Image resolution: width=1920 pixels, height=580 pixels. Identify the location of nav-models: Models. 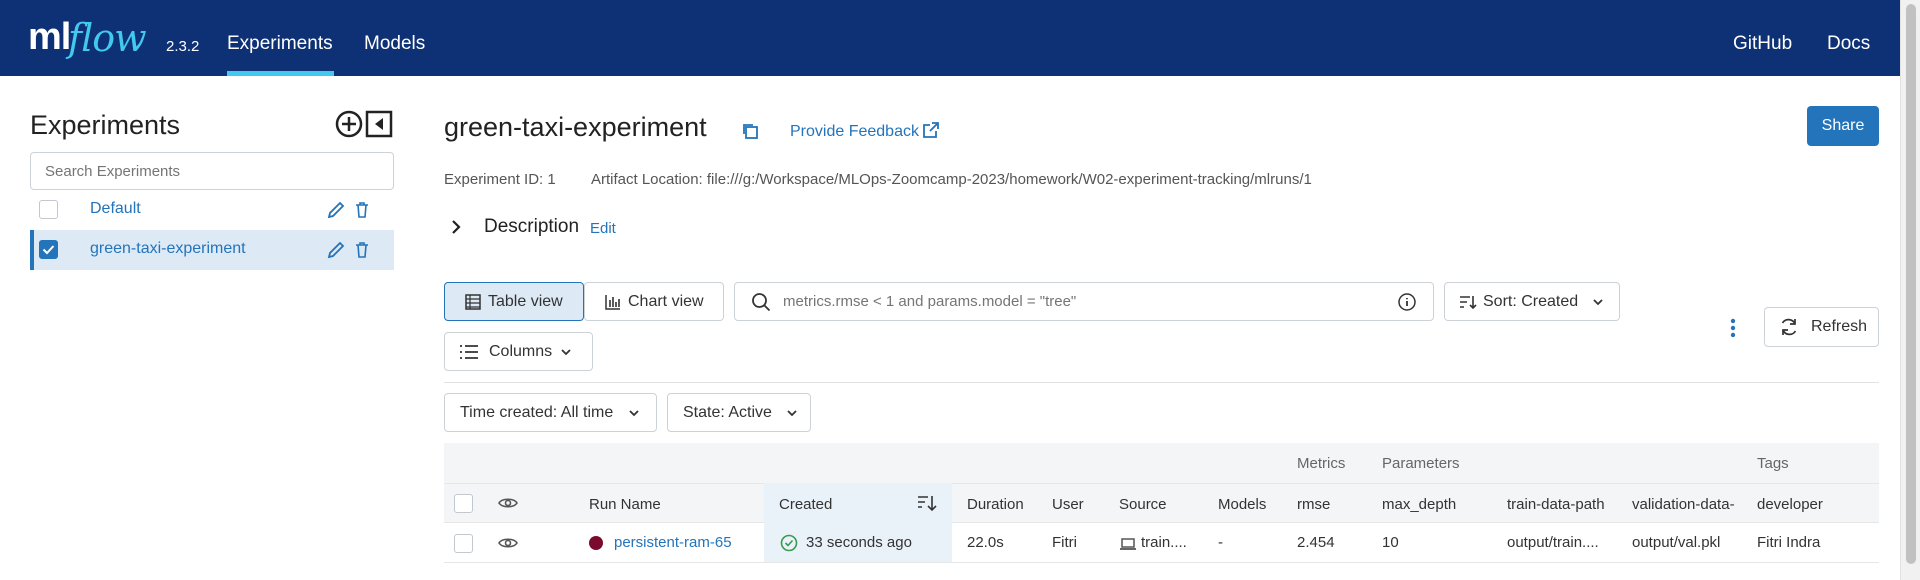
(394, 44).